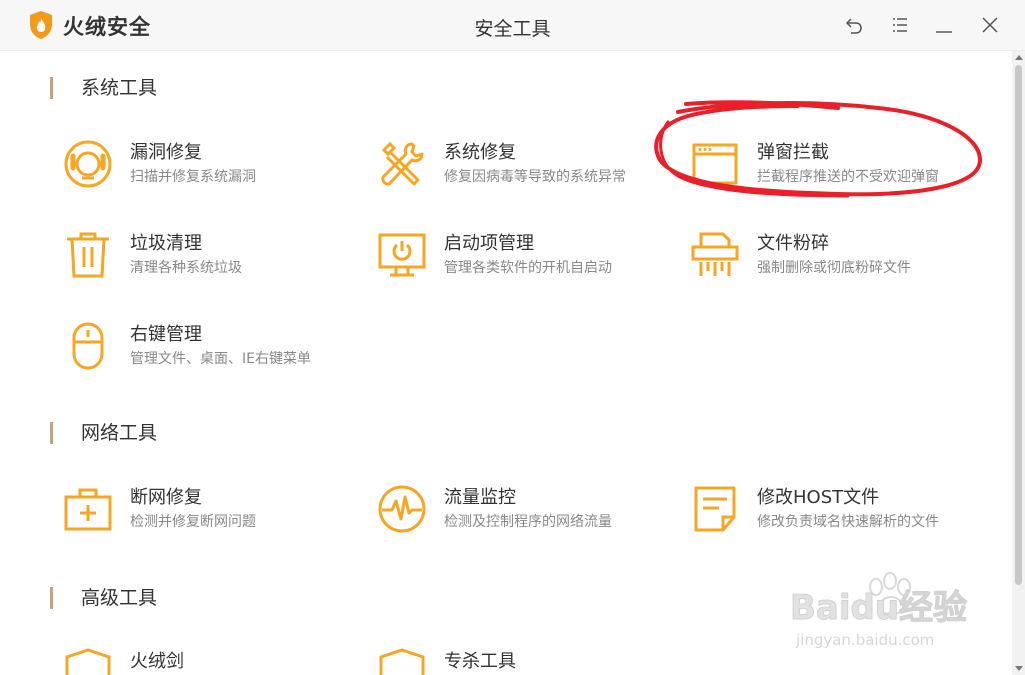  I want to click on vertical-scrollbar, so click(1018, 363).